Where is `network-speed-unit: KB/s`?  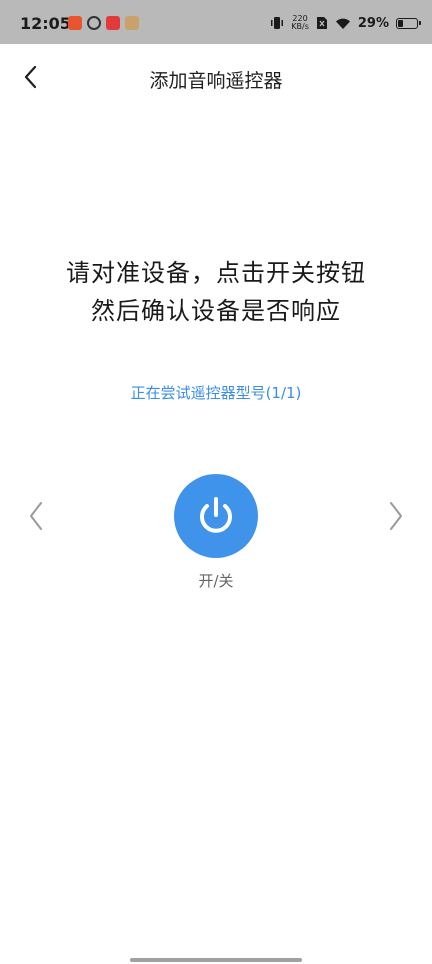 network-speed-unit: KB/s is located at coordinates (300, 26).